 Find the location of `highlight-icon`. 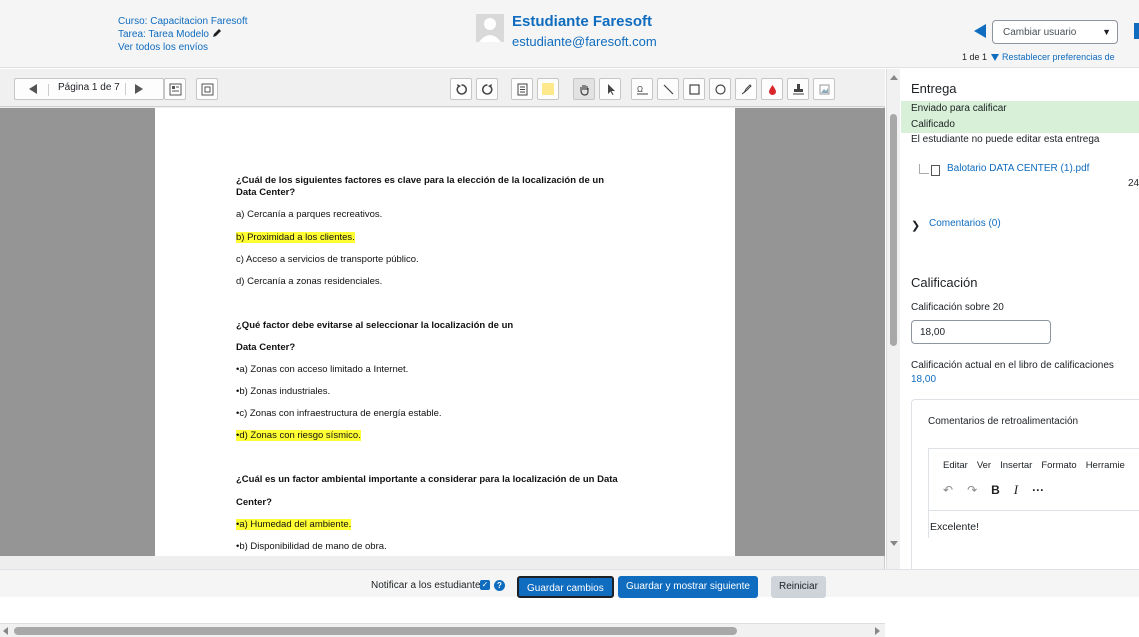

highlight-icon is located at coordinates (772, 89).